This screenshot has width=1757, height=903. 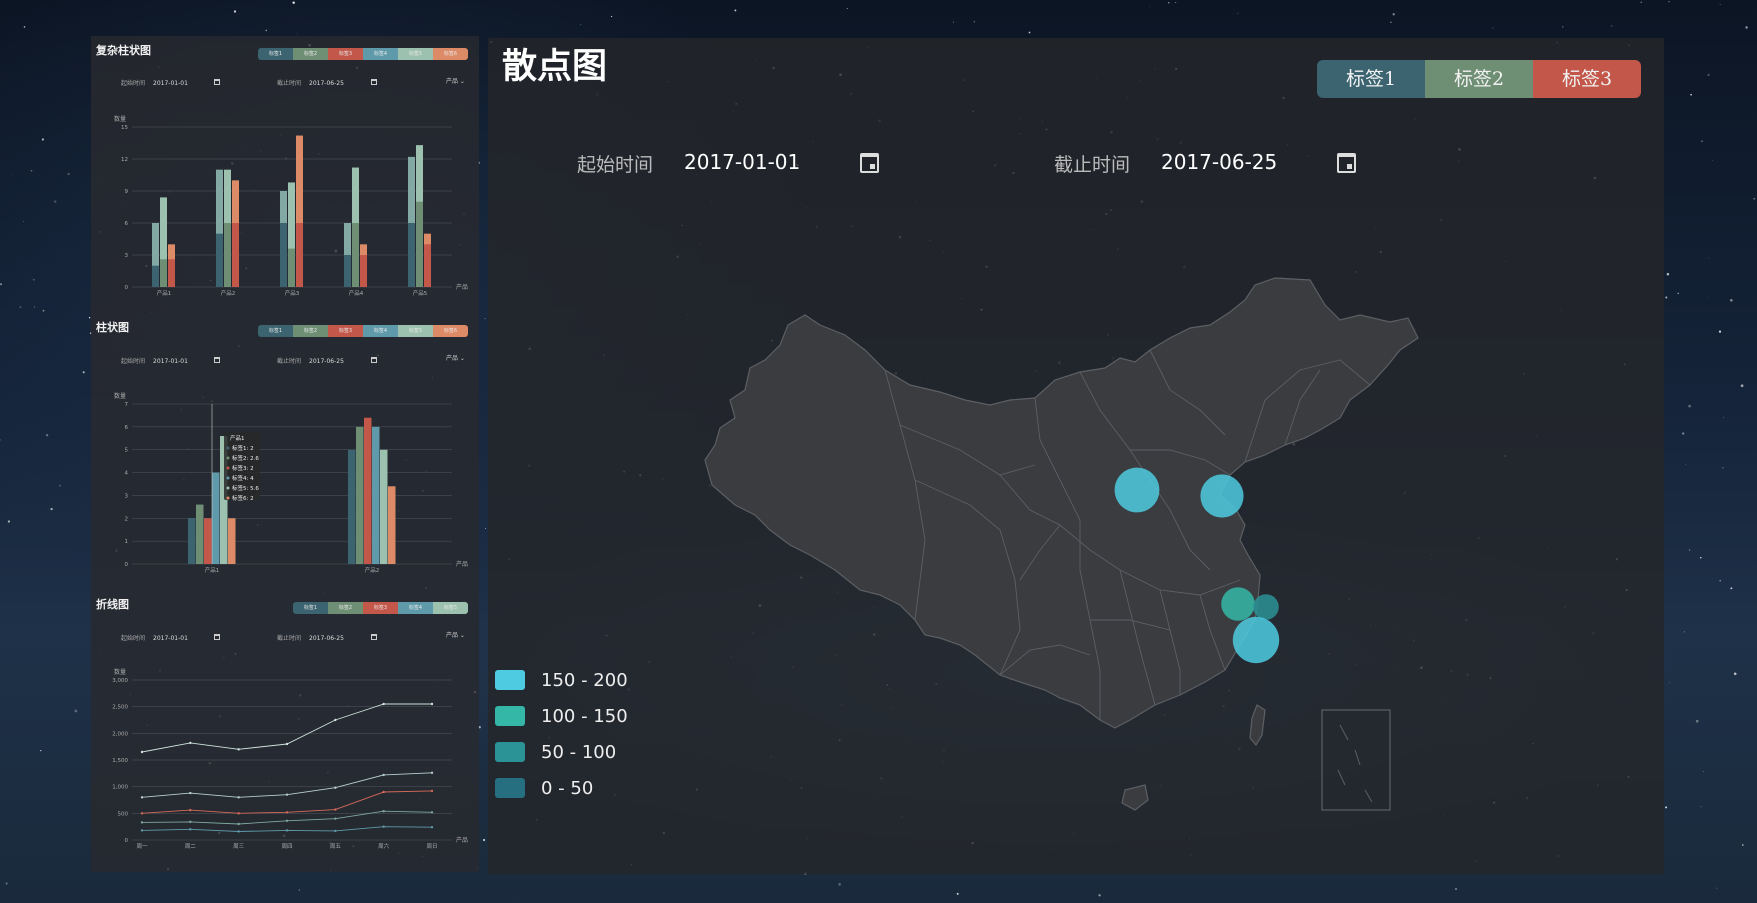 What do you see at coordinates (742, 162) in the screenshot?
I see `start-date-input: 2017-01-01` at bounding box center [742, 162].